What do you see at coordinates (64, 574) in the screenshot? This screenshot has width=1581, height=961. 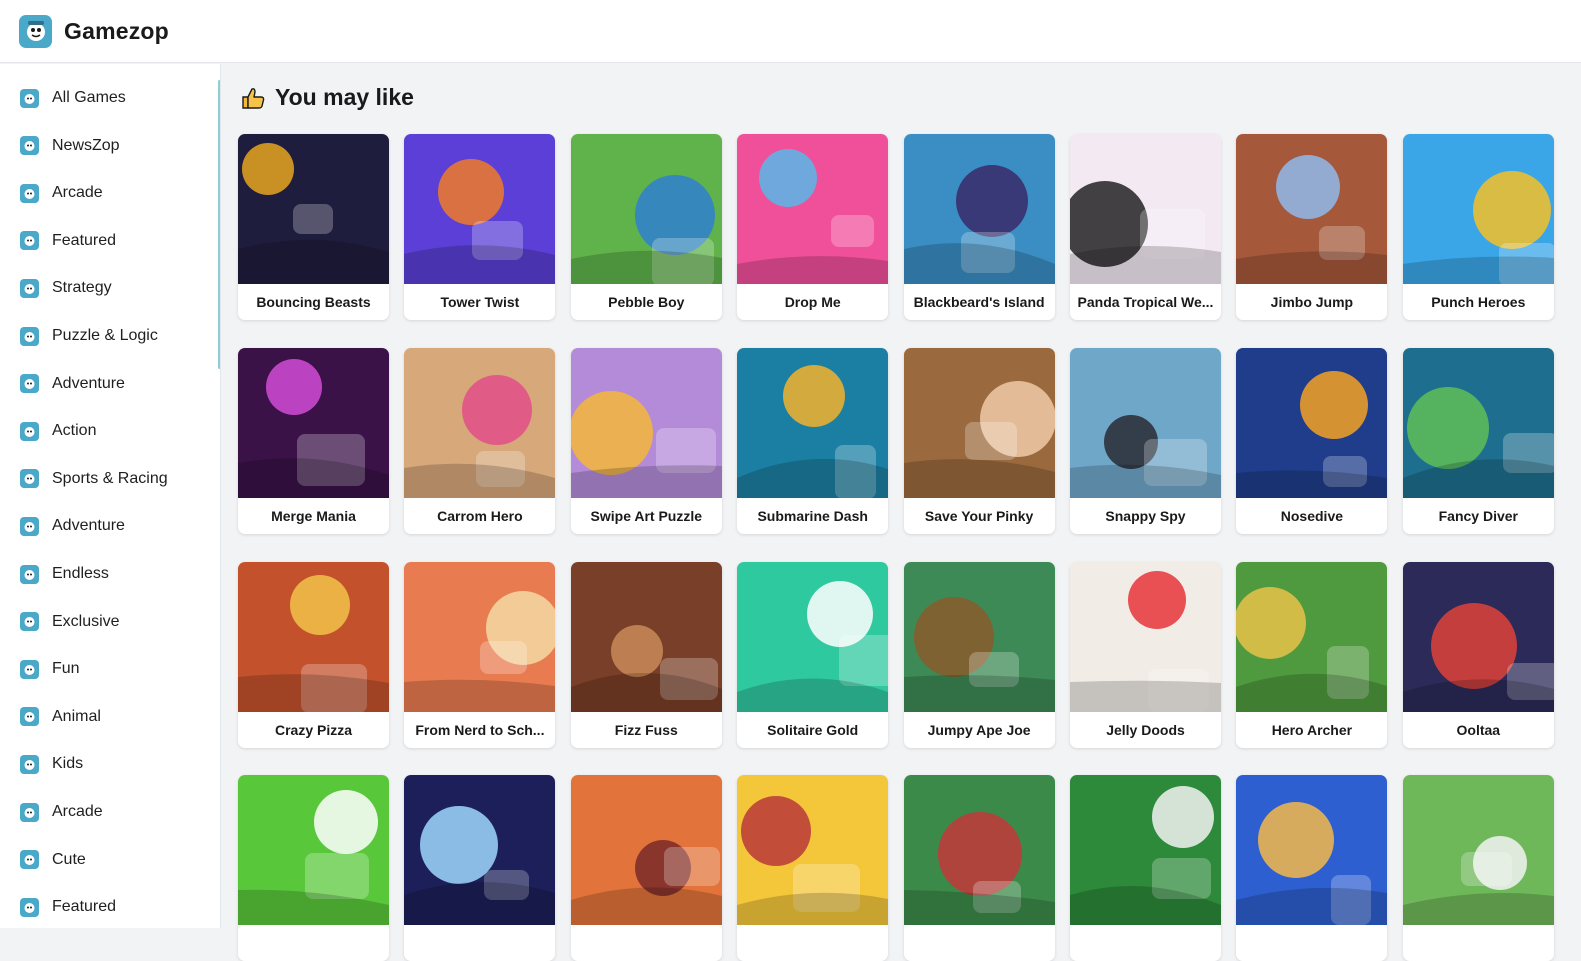 I see `sidebar-item: Endless` at bounding box center [64, 574].